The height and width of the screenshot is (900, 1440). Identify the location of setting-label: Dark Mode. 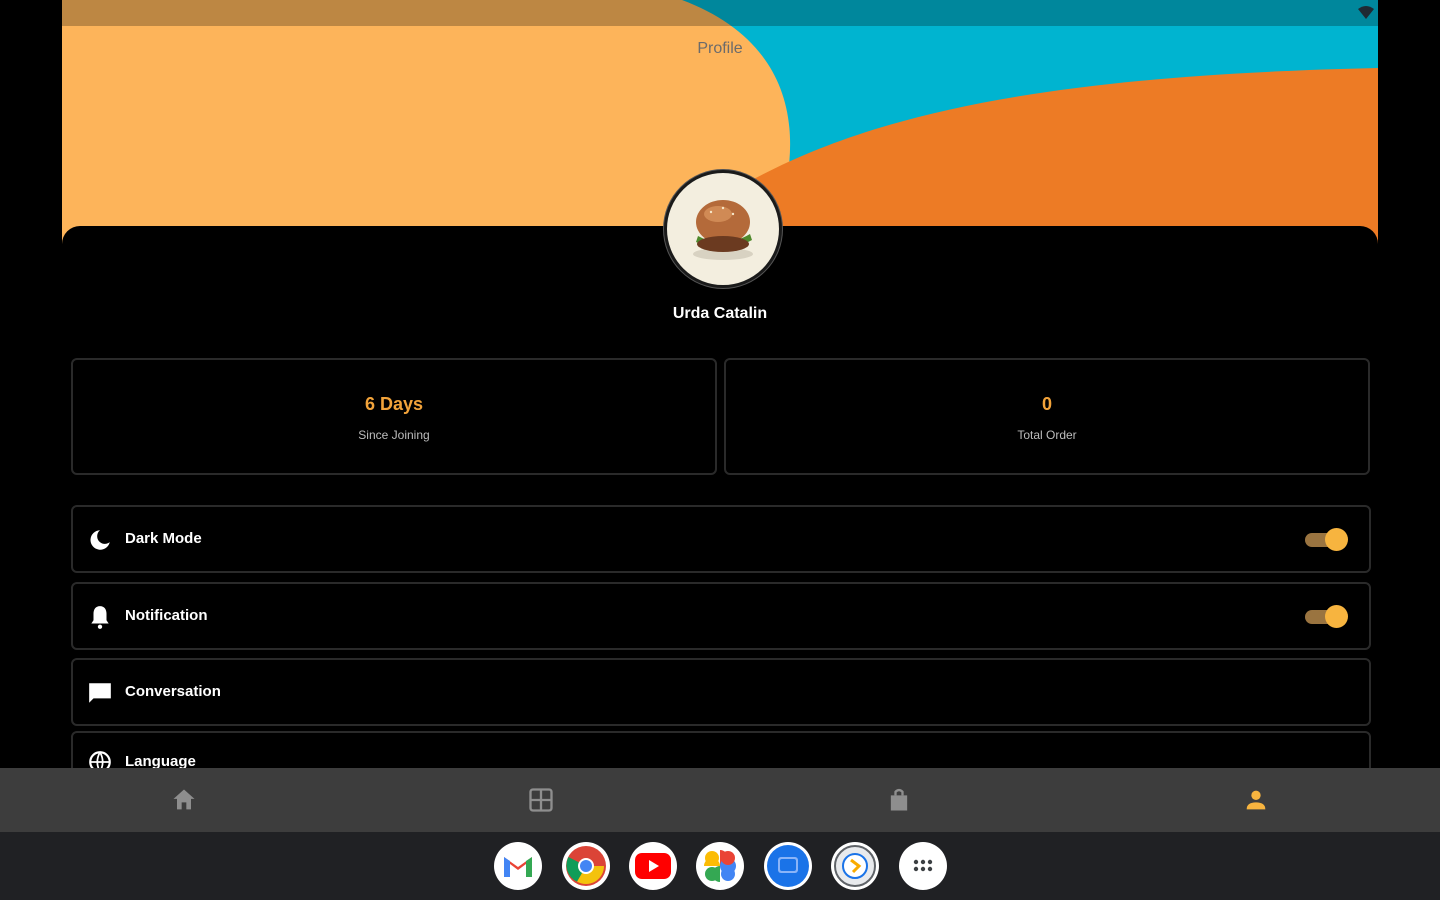
(163, 538).